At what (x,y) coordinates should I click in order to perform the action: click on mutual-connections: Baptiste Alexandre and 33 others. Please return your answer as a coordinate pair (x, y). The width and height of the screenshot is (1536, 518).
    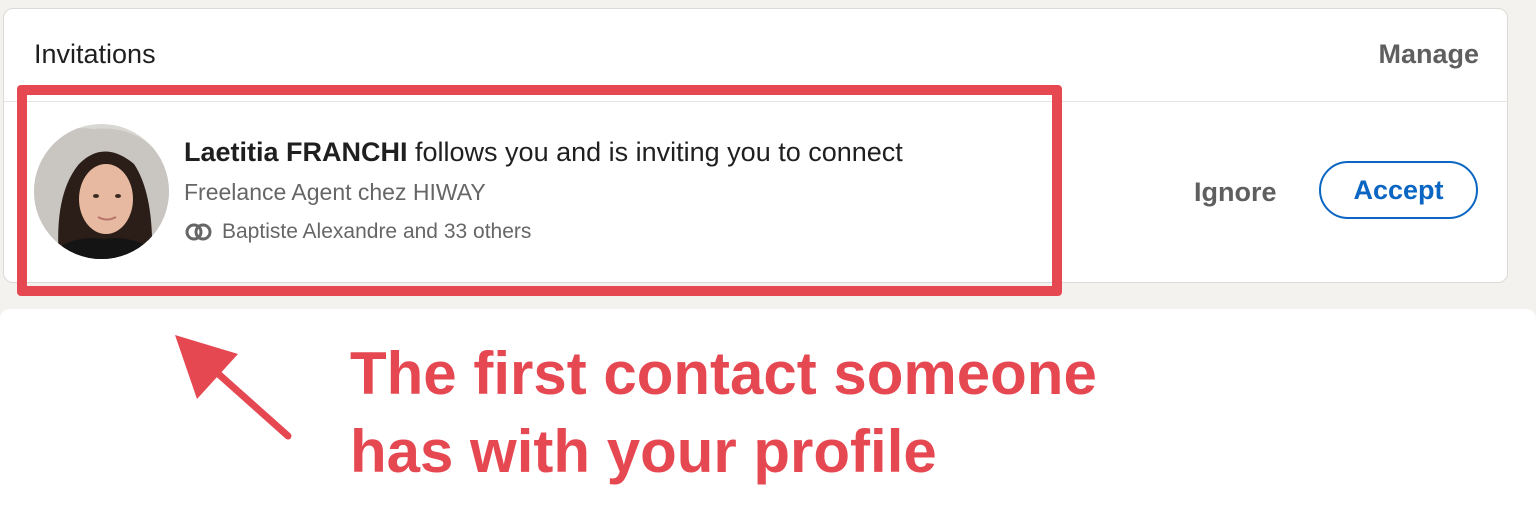
    Looking at the image, I should click on (357, 232).